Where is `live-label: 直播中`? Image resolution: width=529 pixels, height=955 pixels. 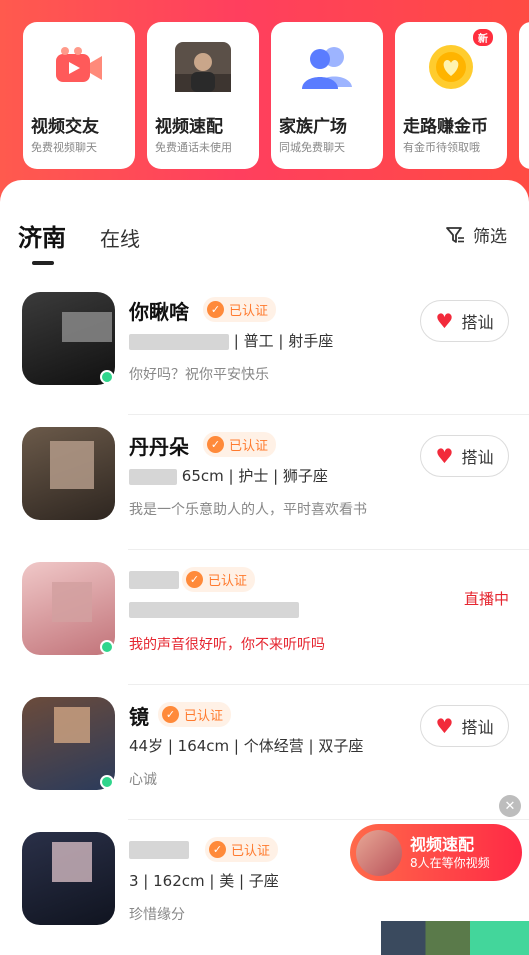
live-label: 直播中 is located at coordinates (486, 598).